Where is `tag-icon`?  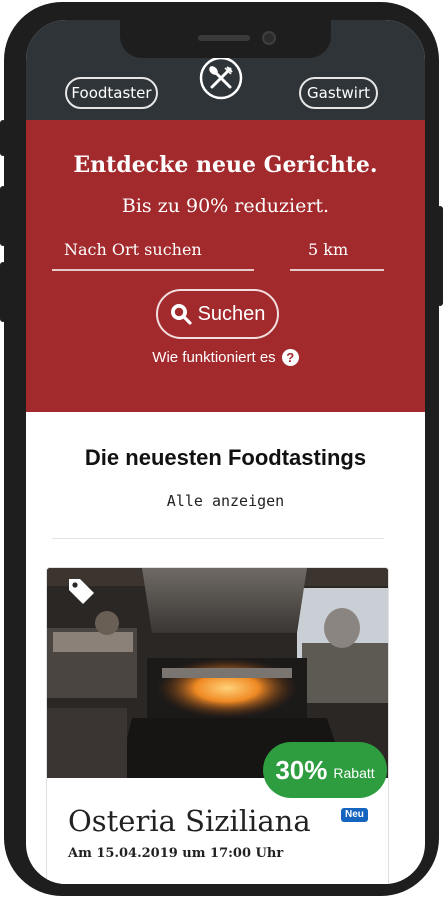
tag-icon is located at coordinates (81, 591).